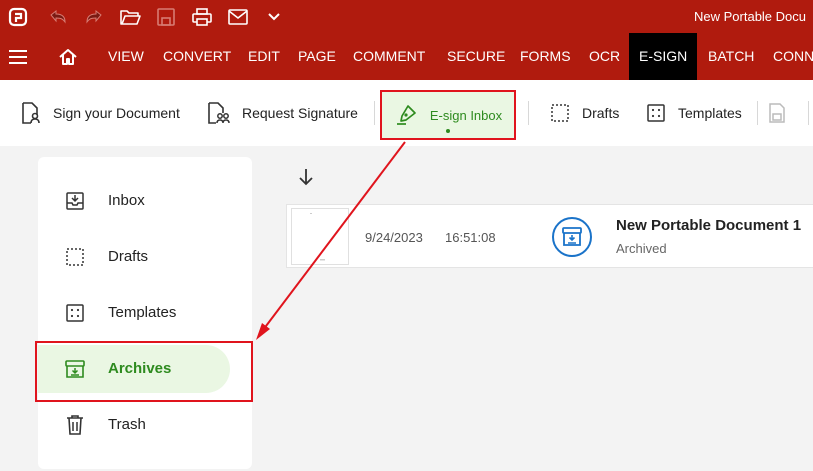  Describe the element at coordinates (793, 56) in the screenshot. I see `menu-connect: CONN` at that location.